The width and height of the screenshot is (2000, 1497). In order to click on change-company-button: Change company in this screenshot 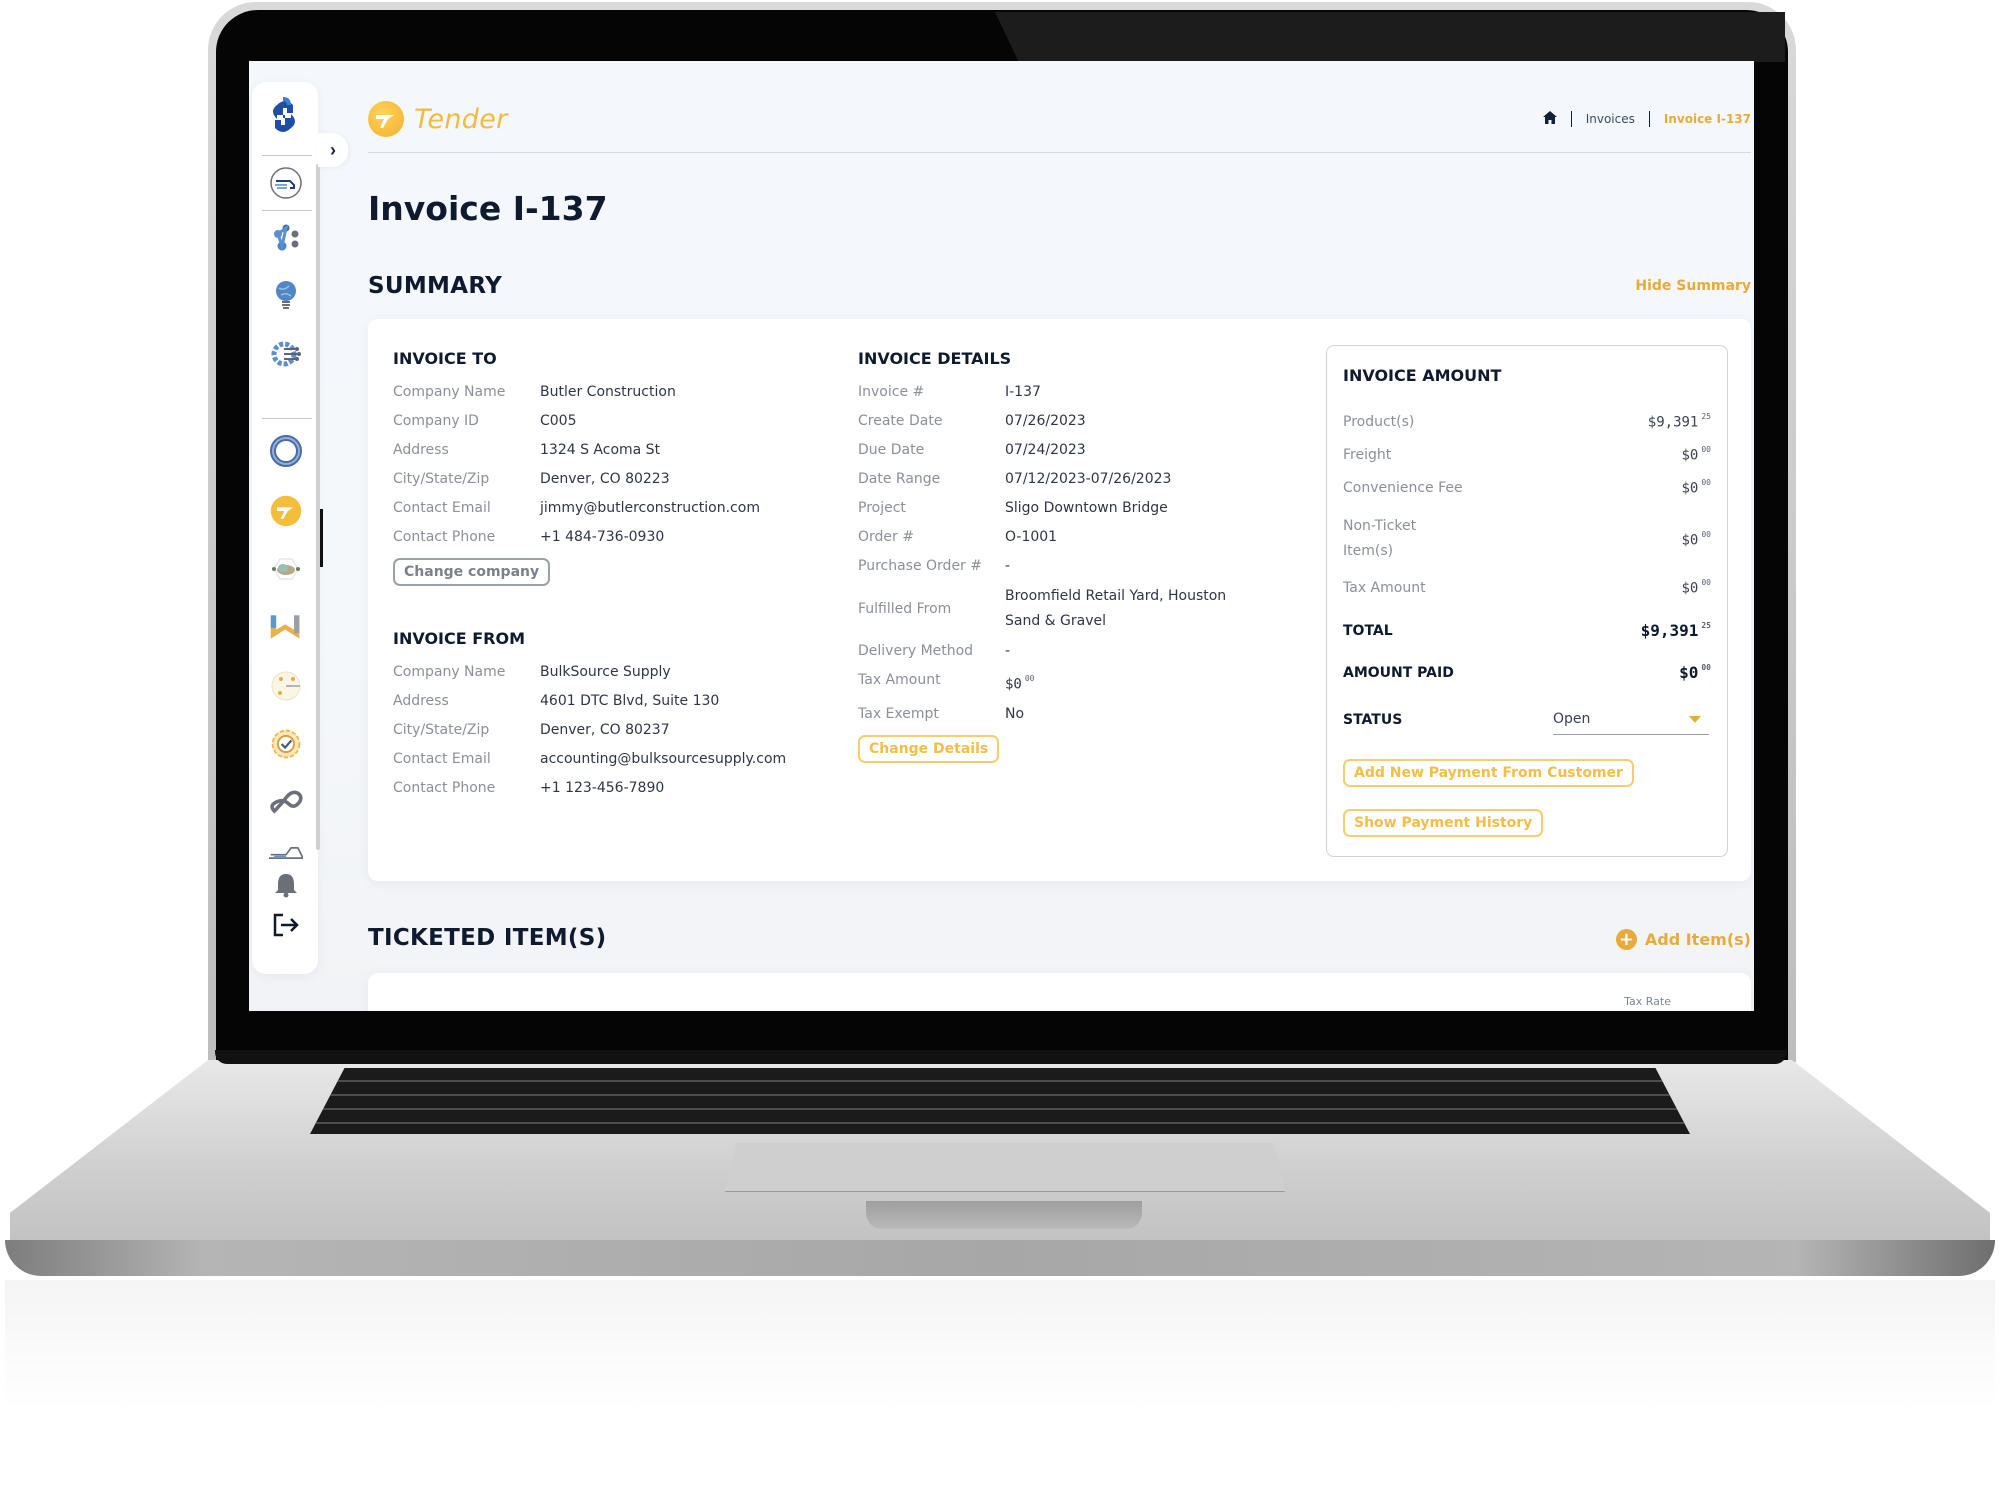, I will do `click(472, 572)`.